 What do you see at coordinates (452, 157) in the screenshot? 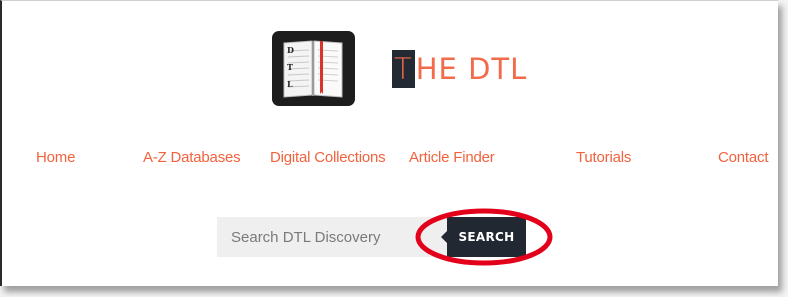
I see `nav-article-finder: Article Finder` at bounding box center [452, 157].